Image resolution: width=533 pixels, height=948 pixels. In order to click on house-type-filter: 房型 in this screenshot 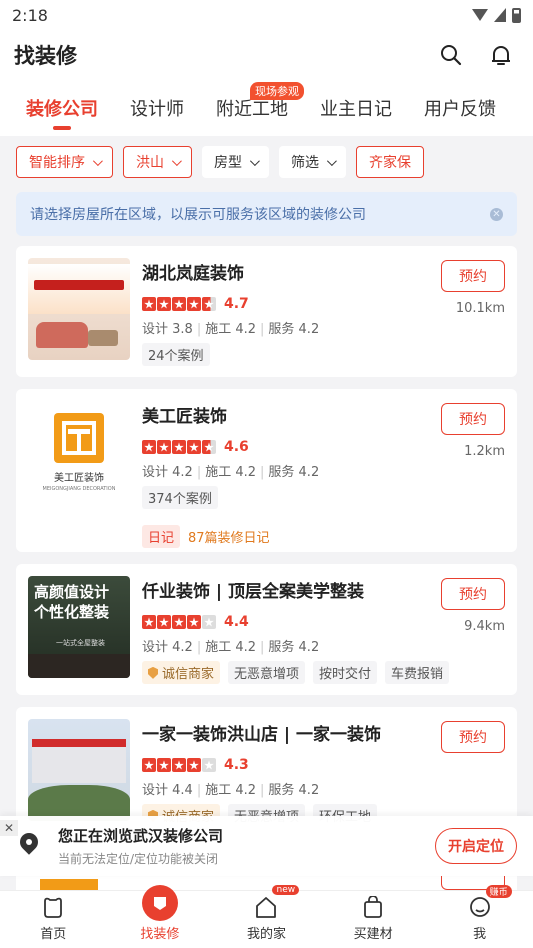, I will do `click(235, 162)`.